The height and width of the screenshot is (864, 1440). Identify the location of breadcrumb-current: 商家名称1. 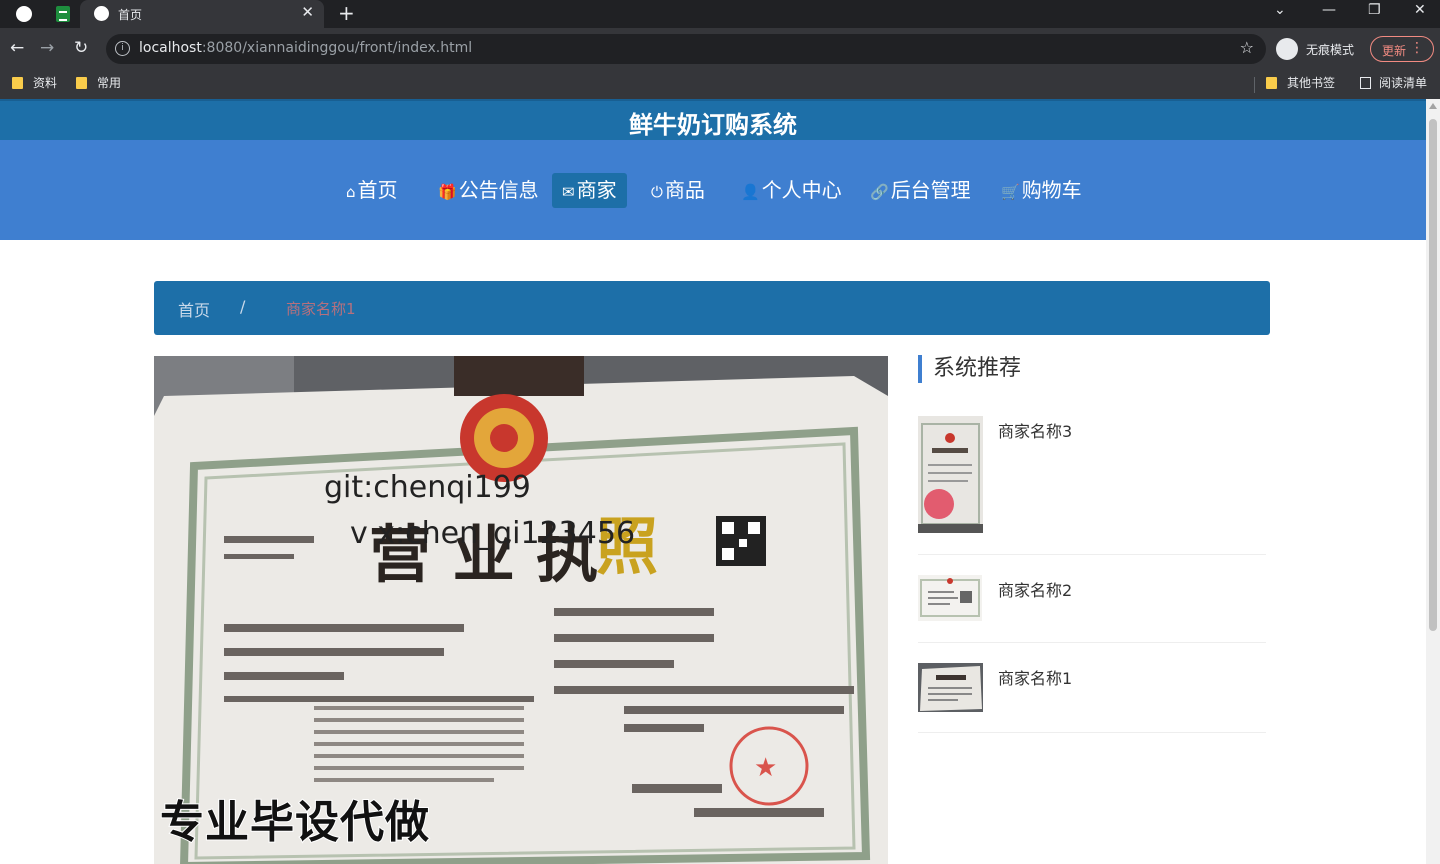
(321, 309).